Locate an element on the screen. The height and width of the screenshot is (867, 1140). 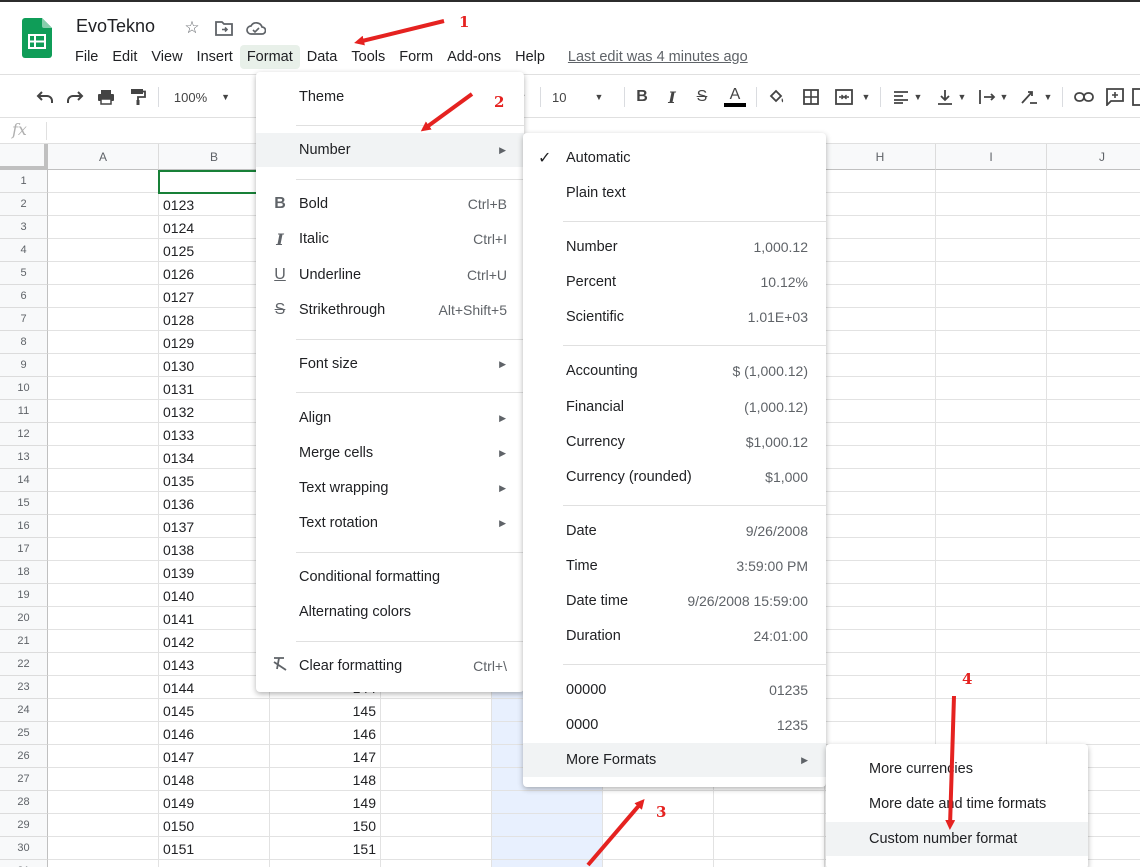
cell-b19: 0140 is located at coordinates (214, 595).